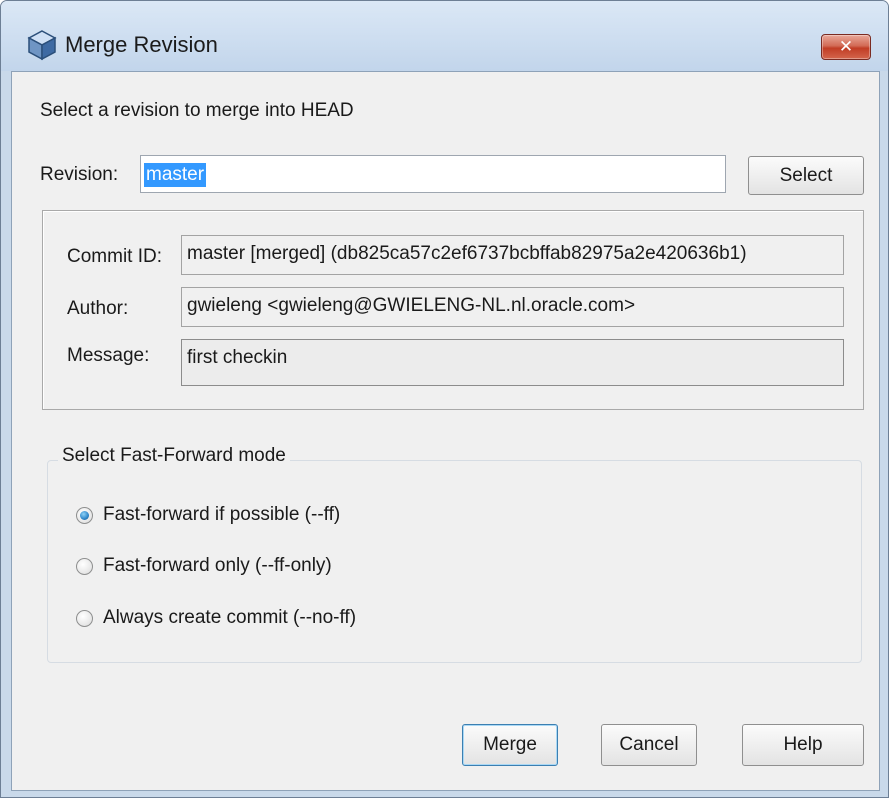 This screenshot has width=889, height=798. I want to click on window-title: Merge Revision, so click(141, 44).